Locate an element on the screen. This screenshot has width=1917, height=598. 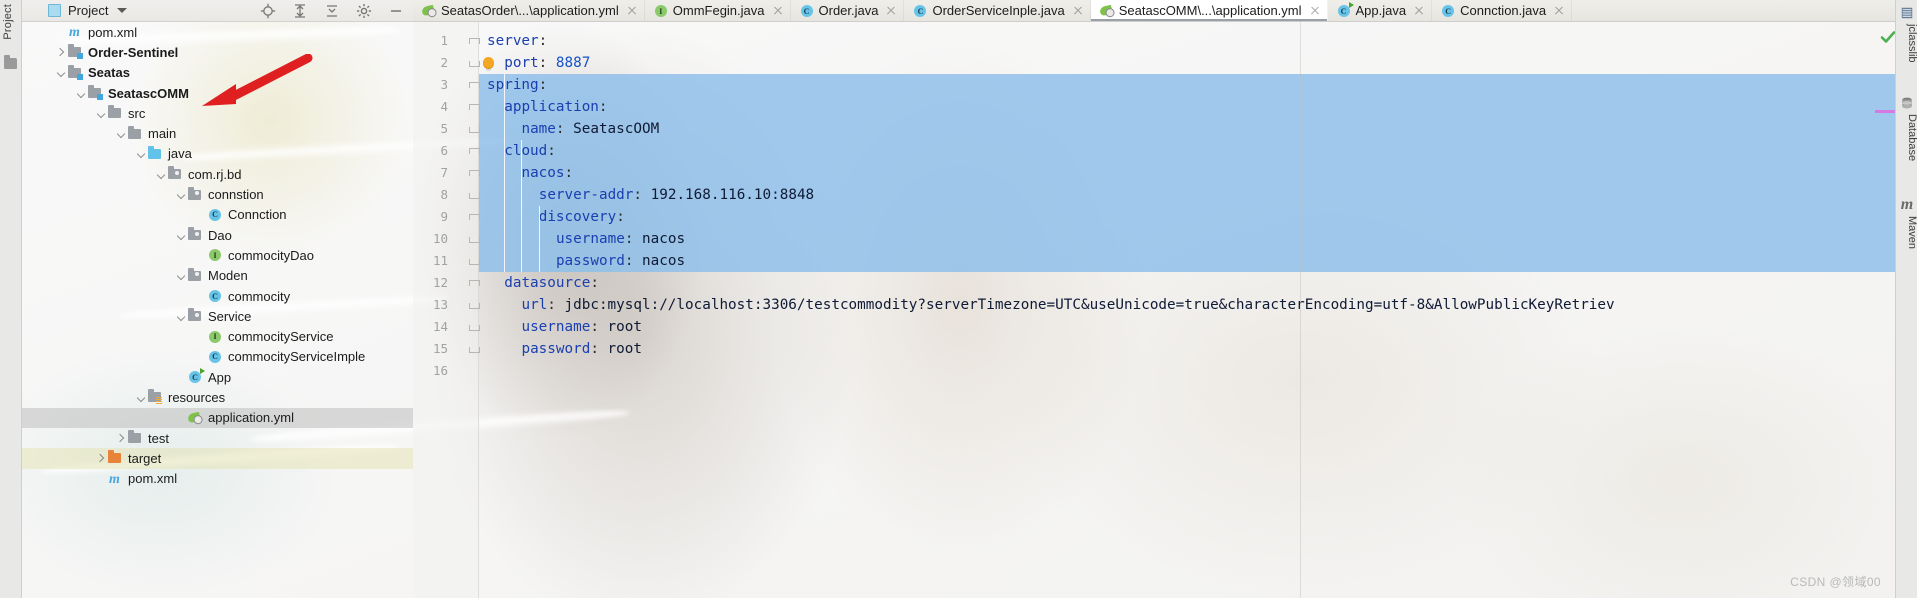
tool-window-button-maven: Maven is located at coordinates (1906, 232).